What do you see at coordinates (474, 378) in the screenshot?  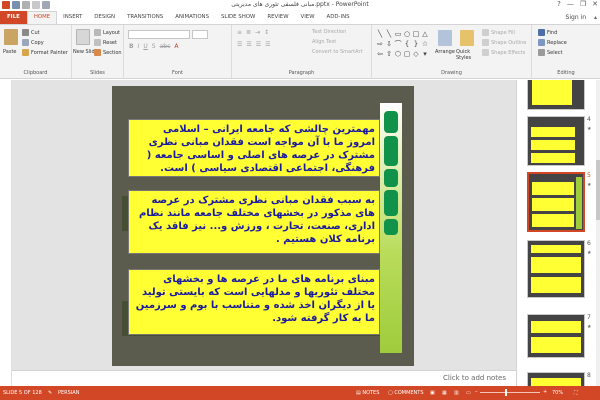 I see `notes-placeholder: Click to add notes` at bounding box center [474, 378].